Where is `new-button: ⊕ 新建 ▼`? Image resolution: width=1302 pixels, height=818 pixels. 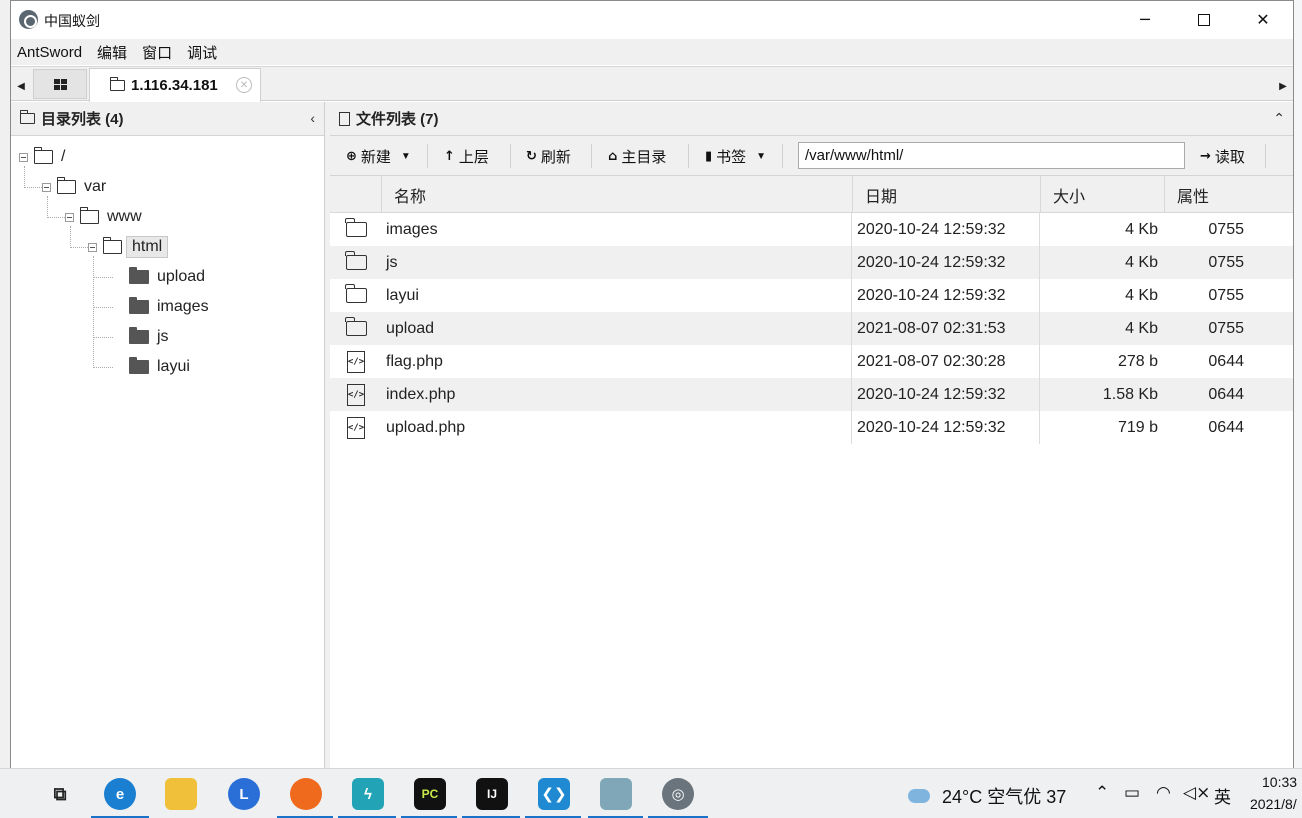 new-button: ⊕ 新建 ▼ is located at coordinates (378, 156).